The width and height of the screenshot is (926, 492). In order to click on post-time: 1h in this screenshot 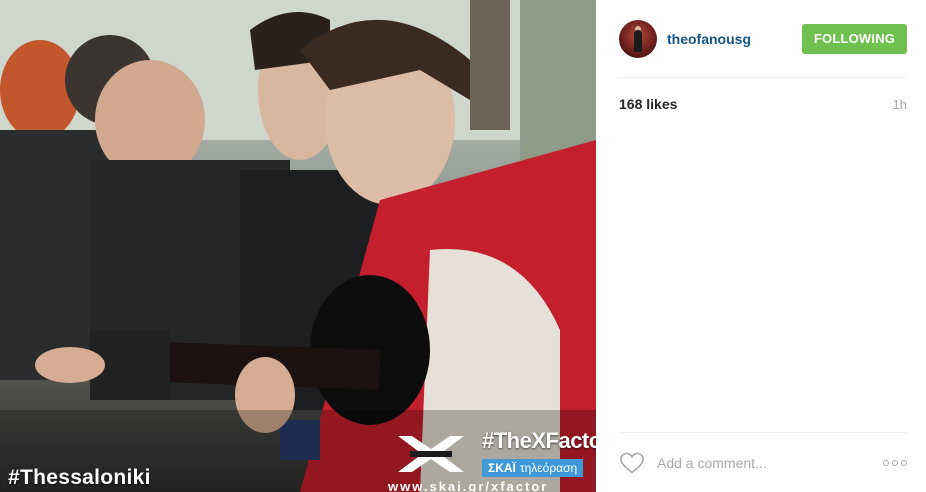, I will do `click(900, 104)`.